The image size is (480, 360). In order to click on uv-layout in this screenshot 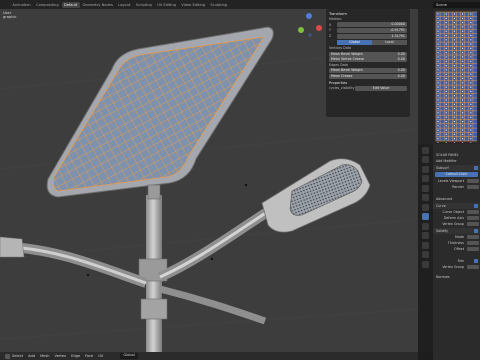, I will do `click(456, 76)`.